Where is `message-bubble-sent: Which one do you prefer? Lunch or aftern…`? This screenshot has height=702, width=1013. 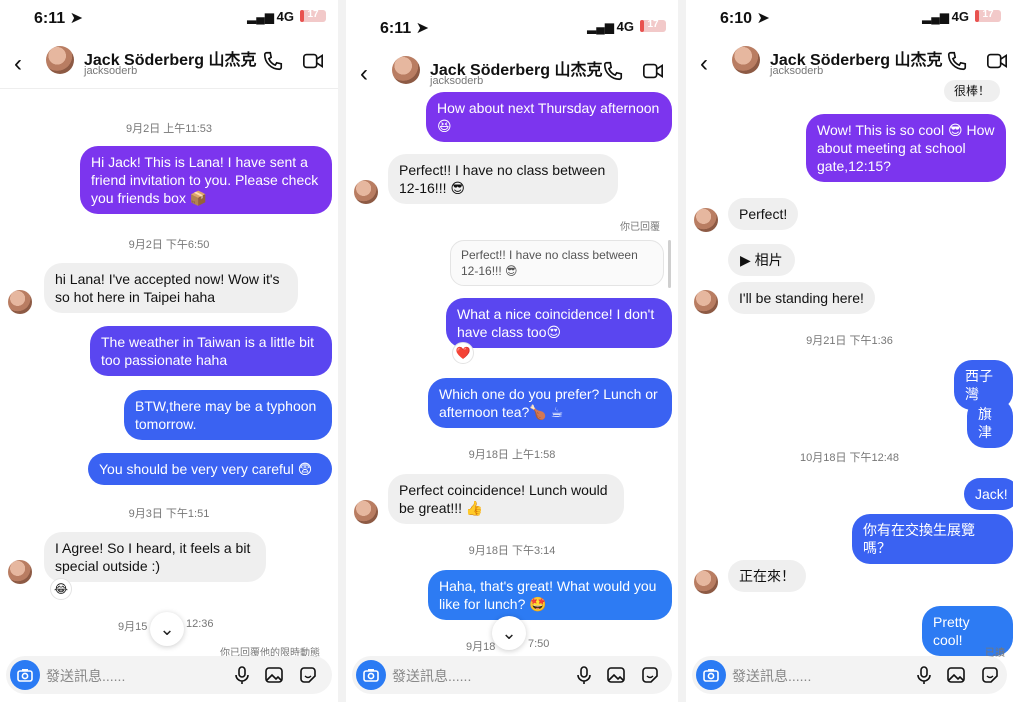
message-bubble-sent: Which one do you prefer? Lunch or aftern… is located at coordinates (550, 403).